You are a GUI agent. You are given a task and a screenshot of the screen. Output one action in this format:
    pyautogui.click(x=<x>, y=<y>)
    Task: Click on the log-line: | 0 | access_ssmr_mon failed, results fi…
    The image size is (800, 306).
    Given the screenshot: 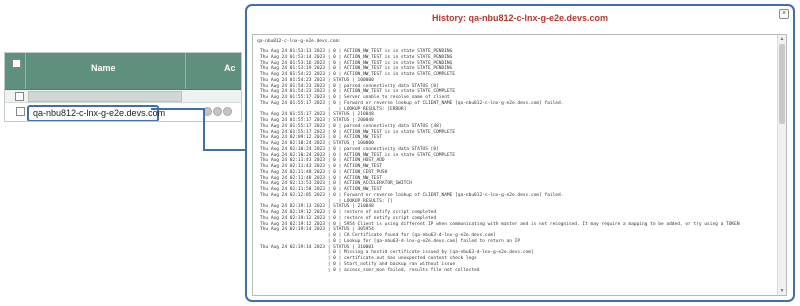 What is the action you would take?
    pyautogui.click(x=370, y=270)
    